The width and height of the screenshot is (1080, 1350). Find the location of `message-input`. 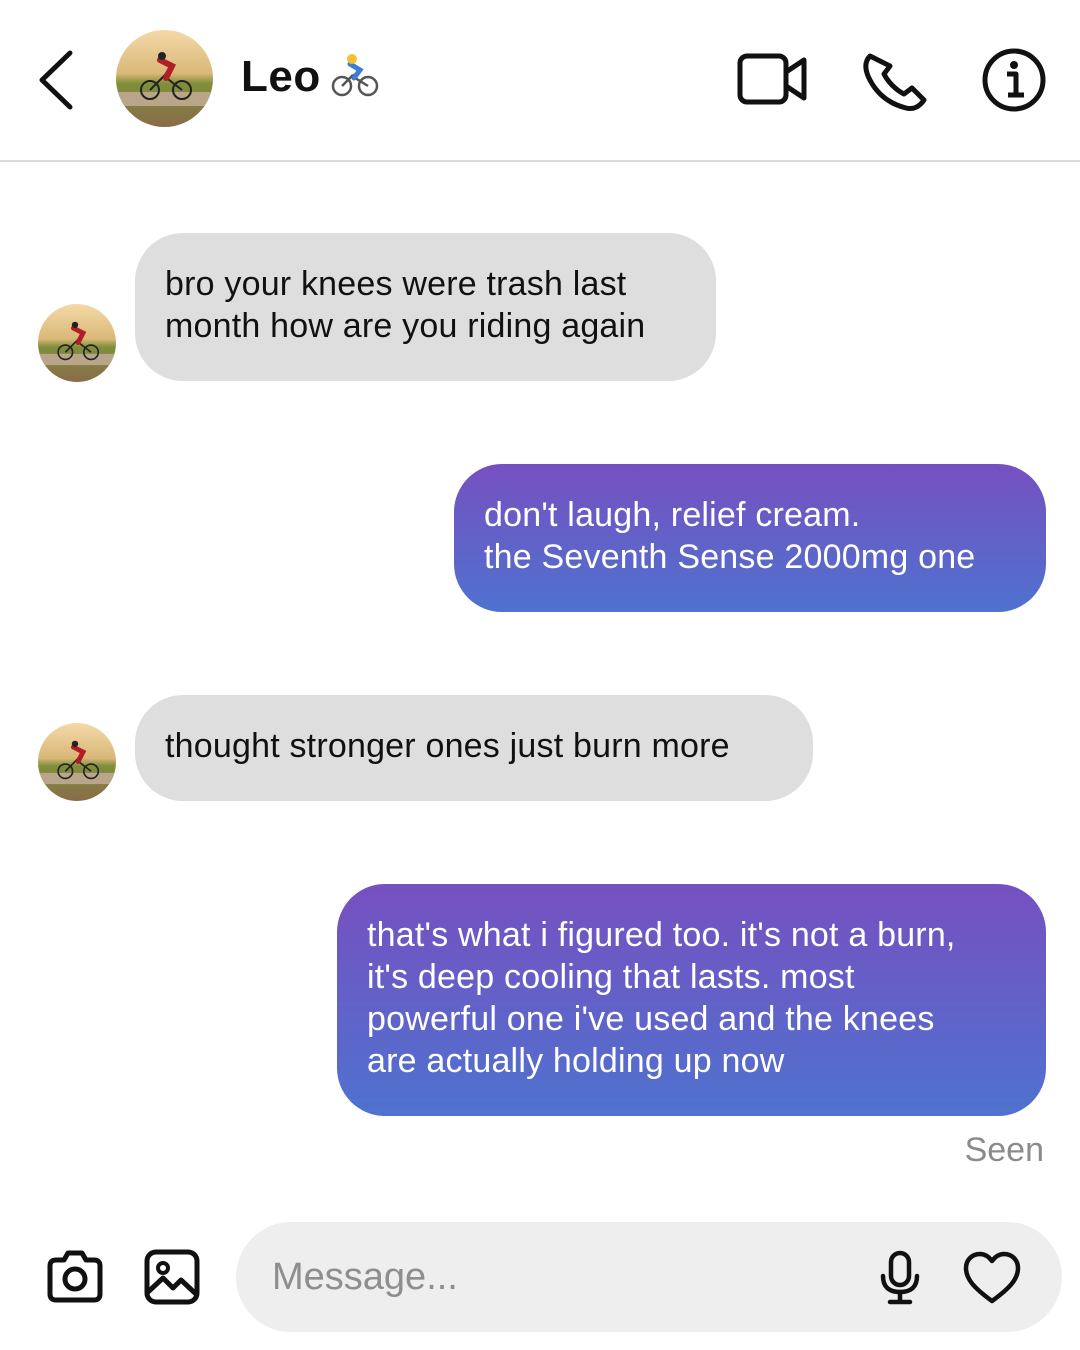

message-input is located at coordinates (552, 1277).